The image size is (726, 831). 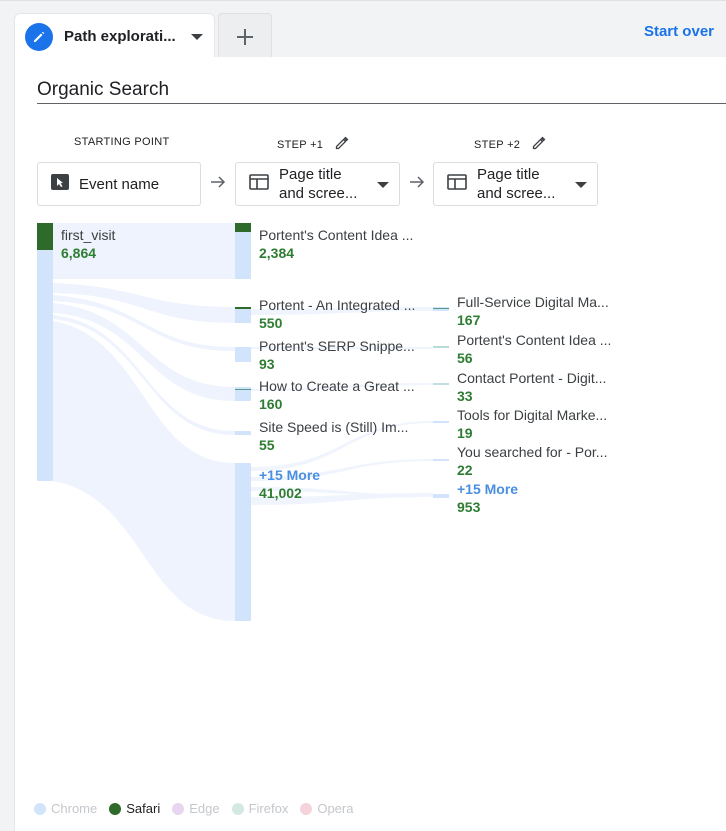 I want to click on plus-icon, so click(x=245, y=36).